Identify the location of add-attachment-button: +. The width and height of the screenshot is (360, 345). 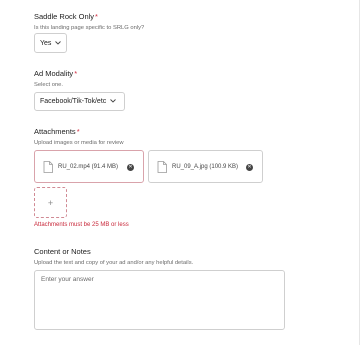
(50, 202).